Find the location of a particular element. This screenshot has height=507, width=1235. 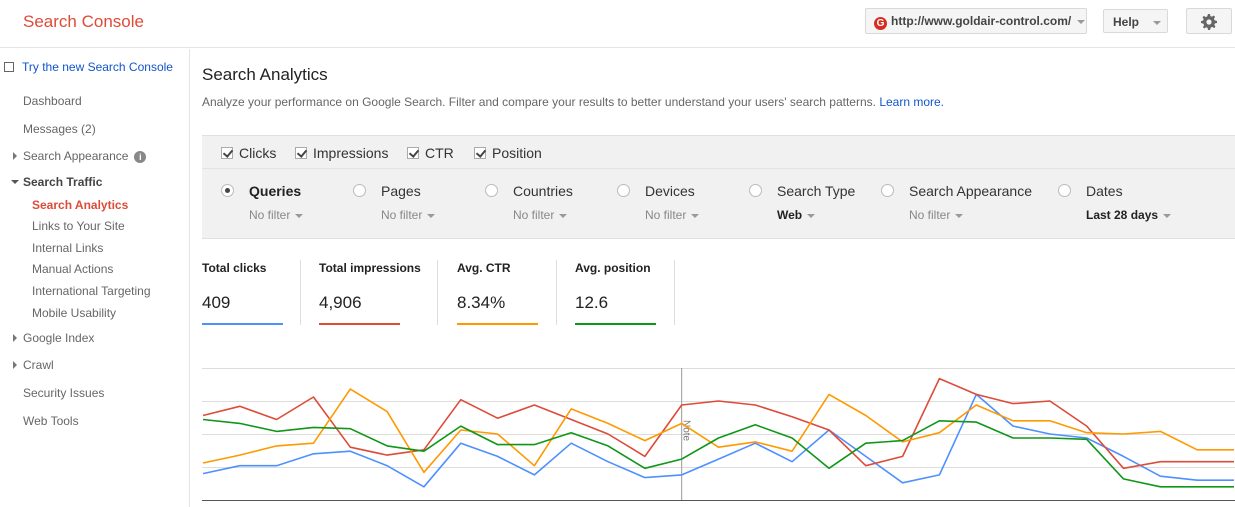

sidebar-item-mobile-usability: Mobile Usability is located at coordinates (74, 313).